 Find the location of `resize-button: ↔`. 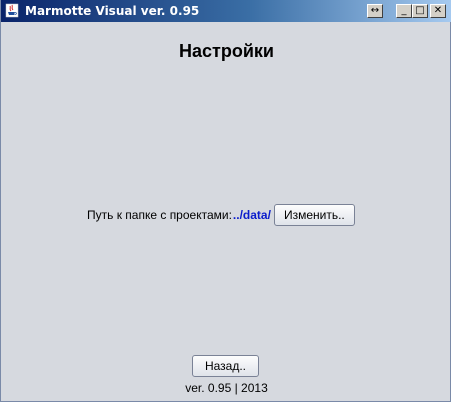

resize-button: ↔ is located at coordinates (375, 11).